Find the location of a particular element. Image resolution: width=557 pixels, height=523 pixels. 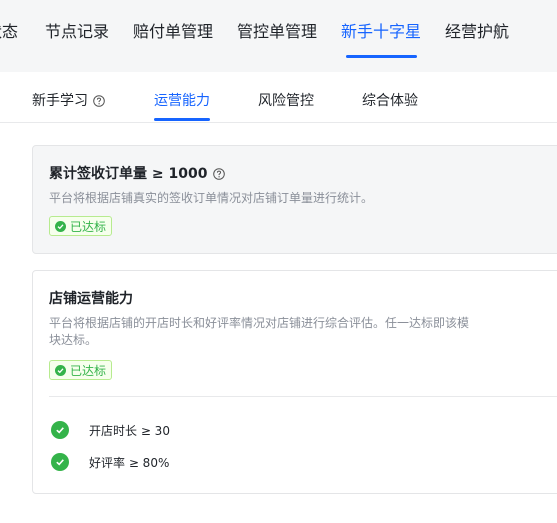

criterion-label: 开店时长 ≥ 30 is located at coordinates (129, 430).